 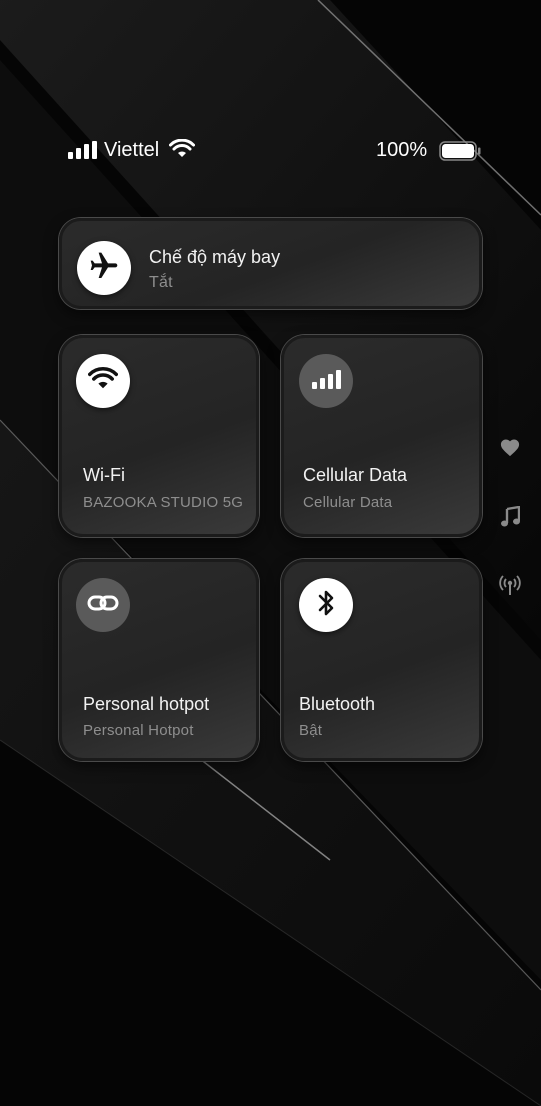 I want to click on battery-icon, so click(x=461, y=153).